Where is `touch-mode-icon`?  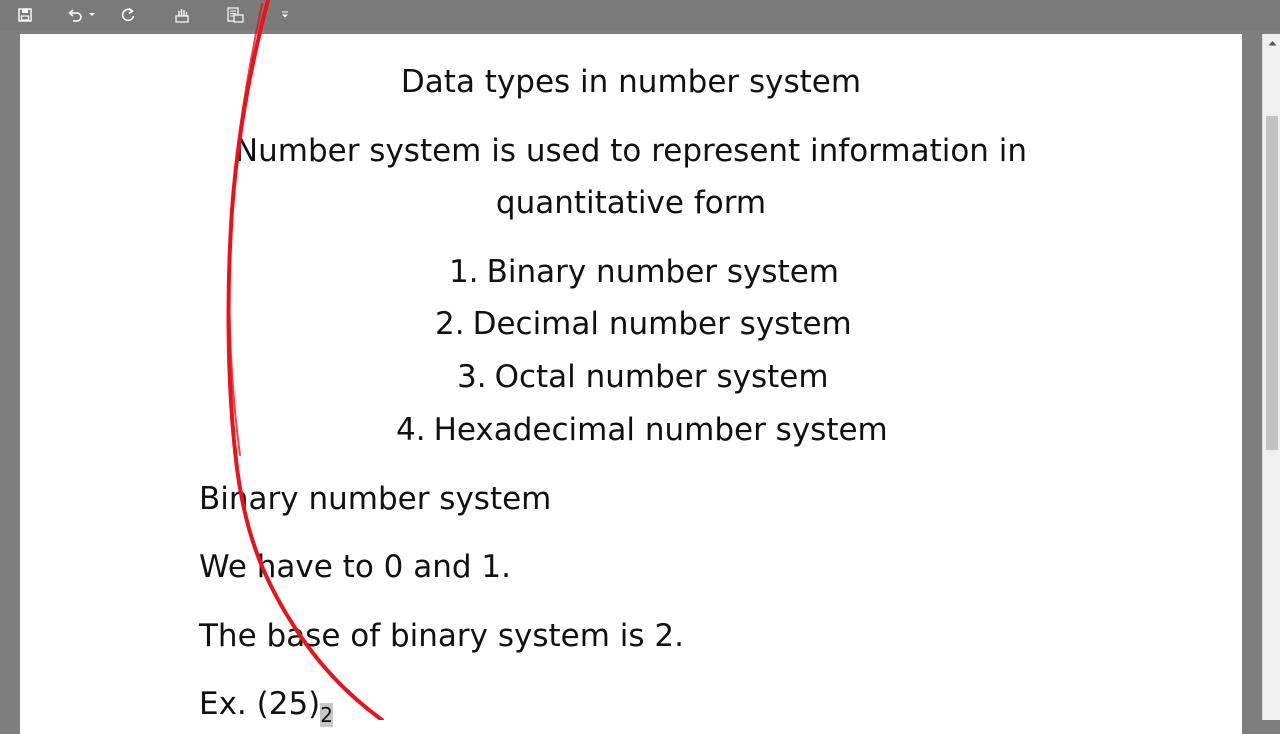 touch-mode-icon is located at coordinates (182, 16).